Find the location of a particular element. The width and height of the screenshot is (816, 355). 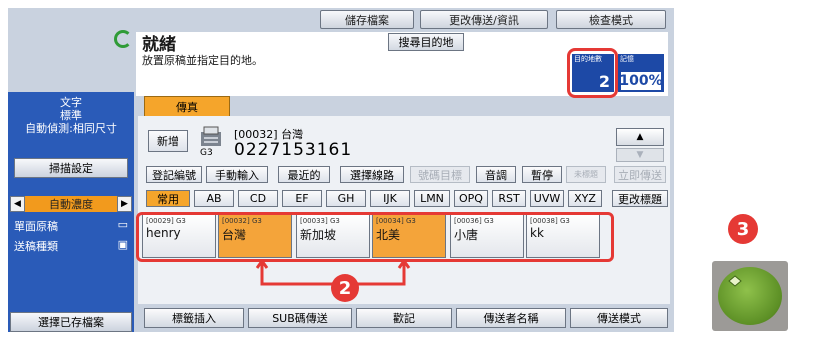

scan-summary: 文字 標準 自動偵測:相同尺寸 is located at coordinates (71, 124).